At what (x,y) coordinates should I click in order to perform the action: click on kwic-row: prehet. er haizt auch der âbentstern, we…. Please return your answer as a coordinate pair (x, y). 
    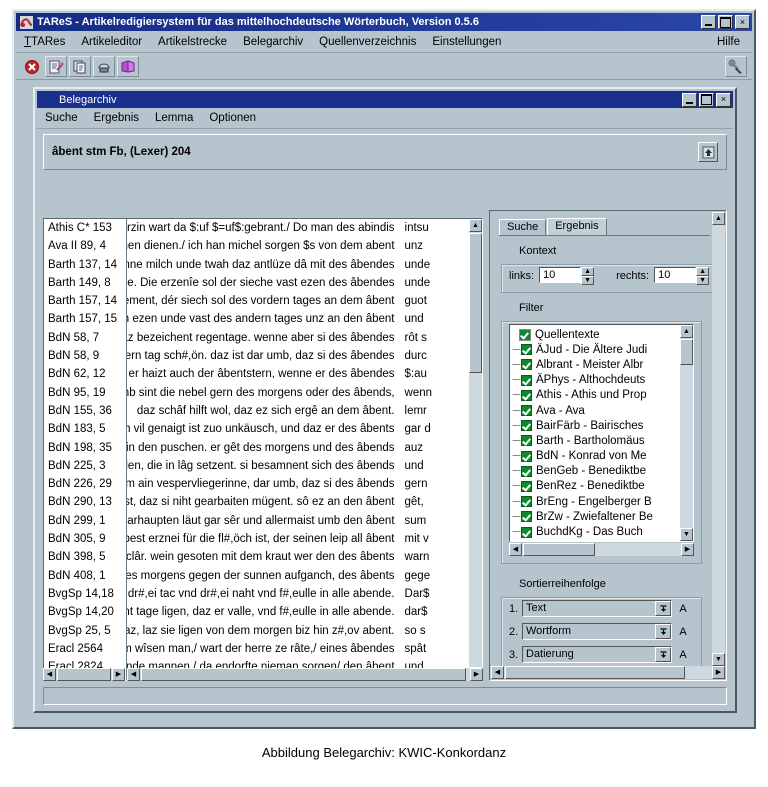
    Looking at the image, I should click on (297, 374).